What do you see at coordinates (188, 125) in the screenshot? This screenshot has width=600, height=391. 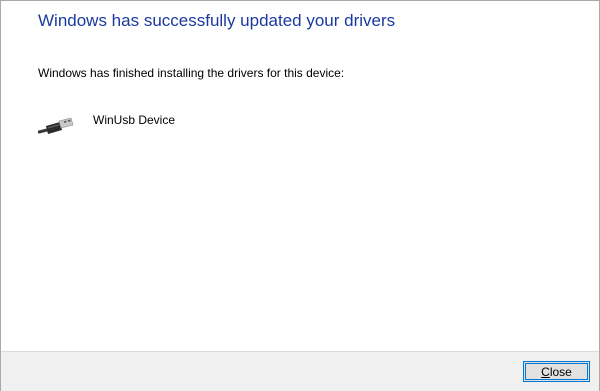 I see `device-list-item: WinUsb Device` at bounding box center [188, 125].